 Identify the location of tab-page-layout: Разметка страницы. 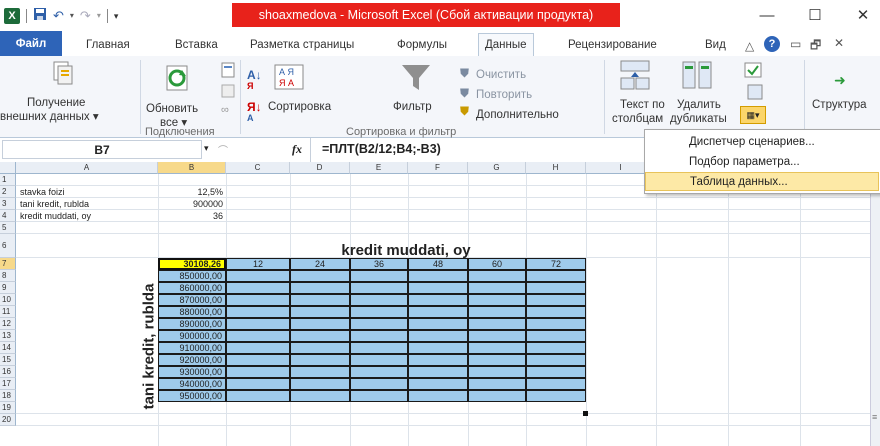
(302, 45).